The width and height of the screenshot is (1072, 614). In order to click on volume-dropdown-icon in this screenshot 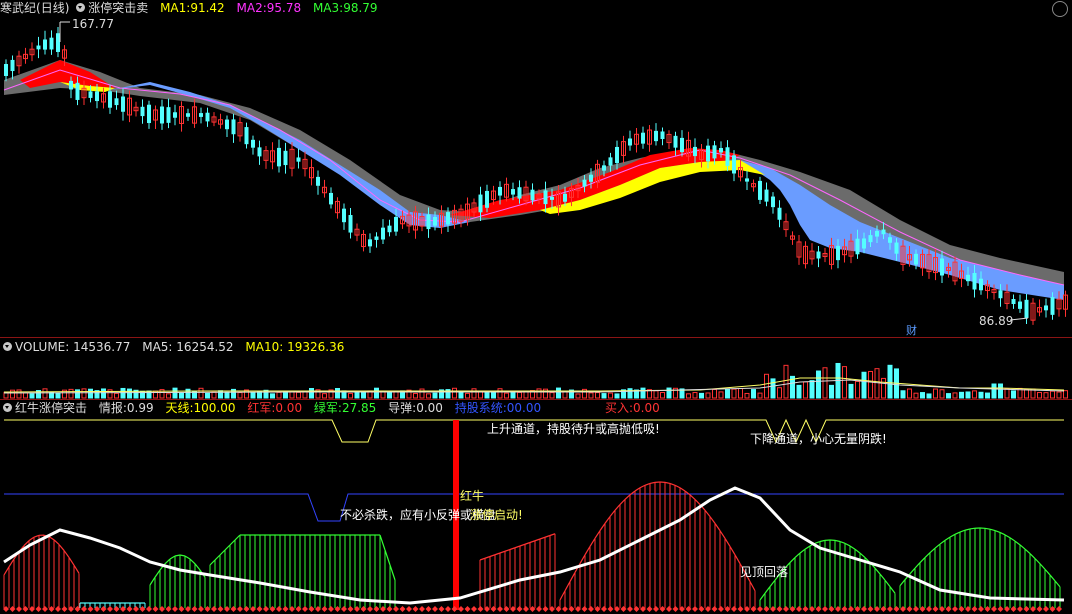, I will do `click(7, 346)`.